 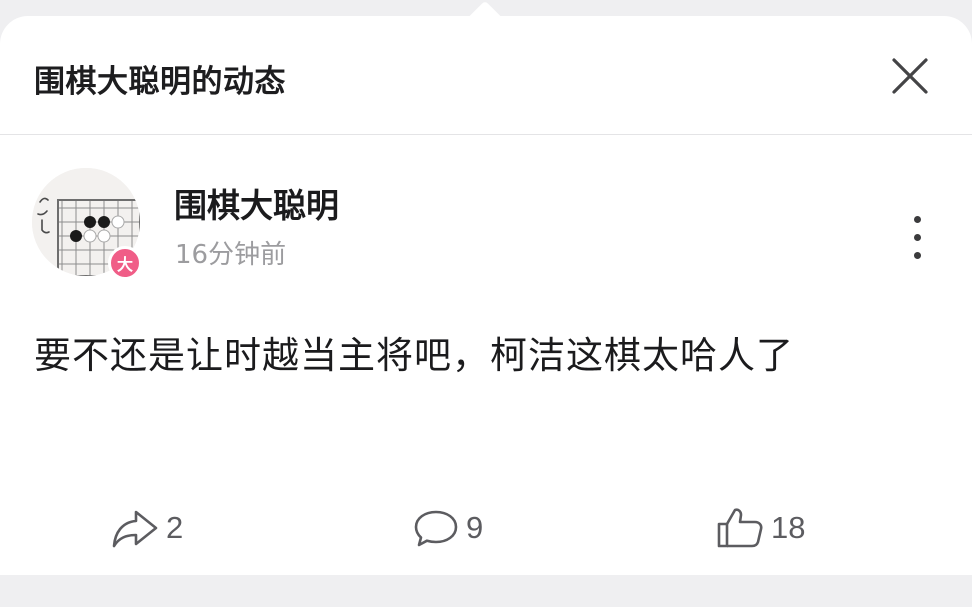 What do you see at coordinates (436, 528) in the screenshot?
I see `comment-icon` at bounding box center [436, 528].